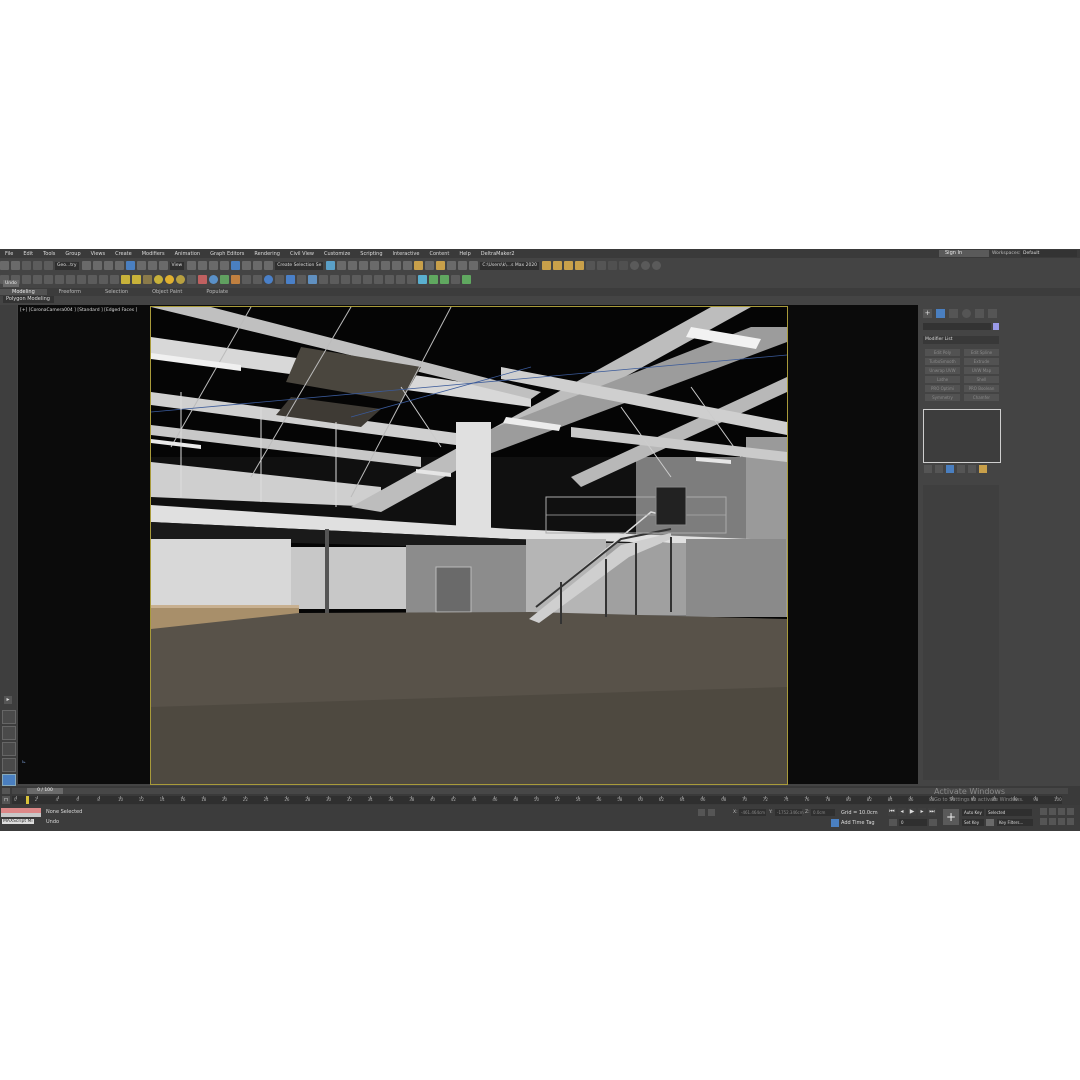 This screenshot has height=1080, width=1080. What do you see at coordinates (236, 265) in the screenshot?
I see `angle-snap-icon` at bounding box center [236, 265].